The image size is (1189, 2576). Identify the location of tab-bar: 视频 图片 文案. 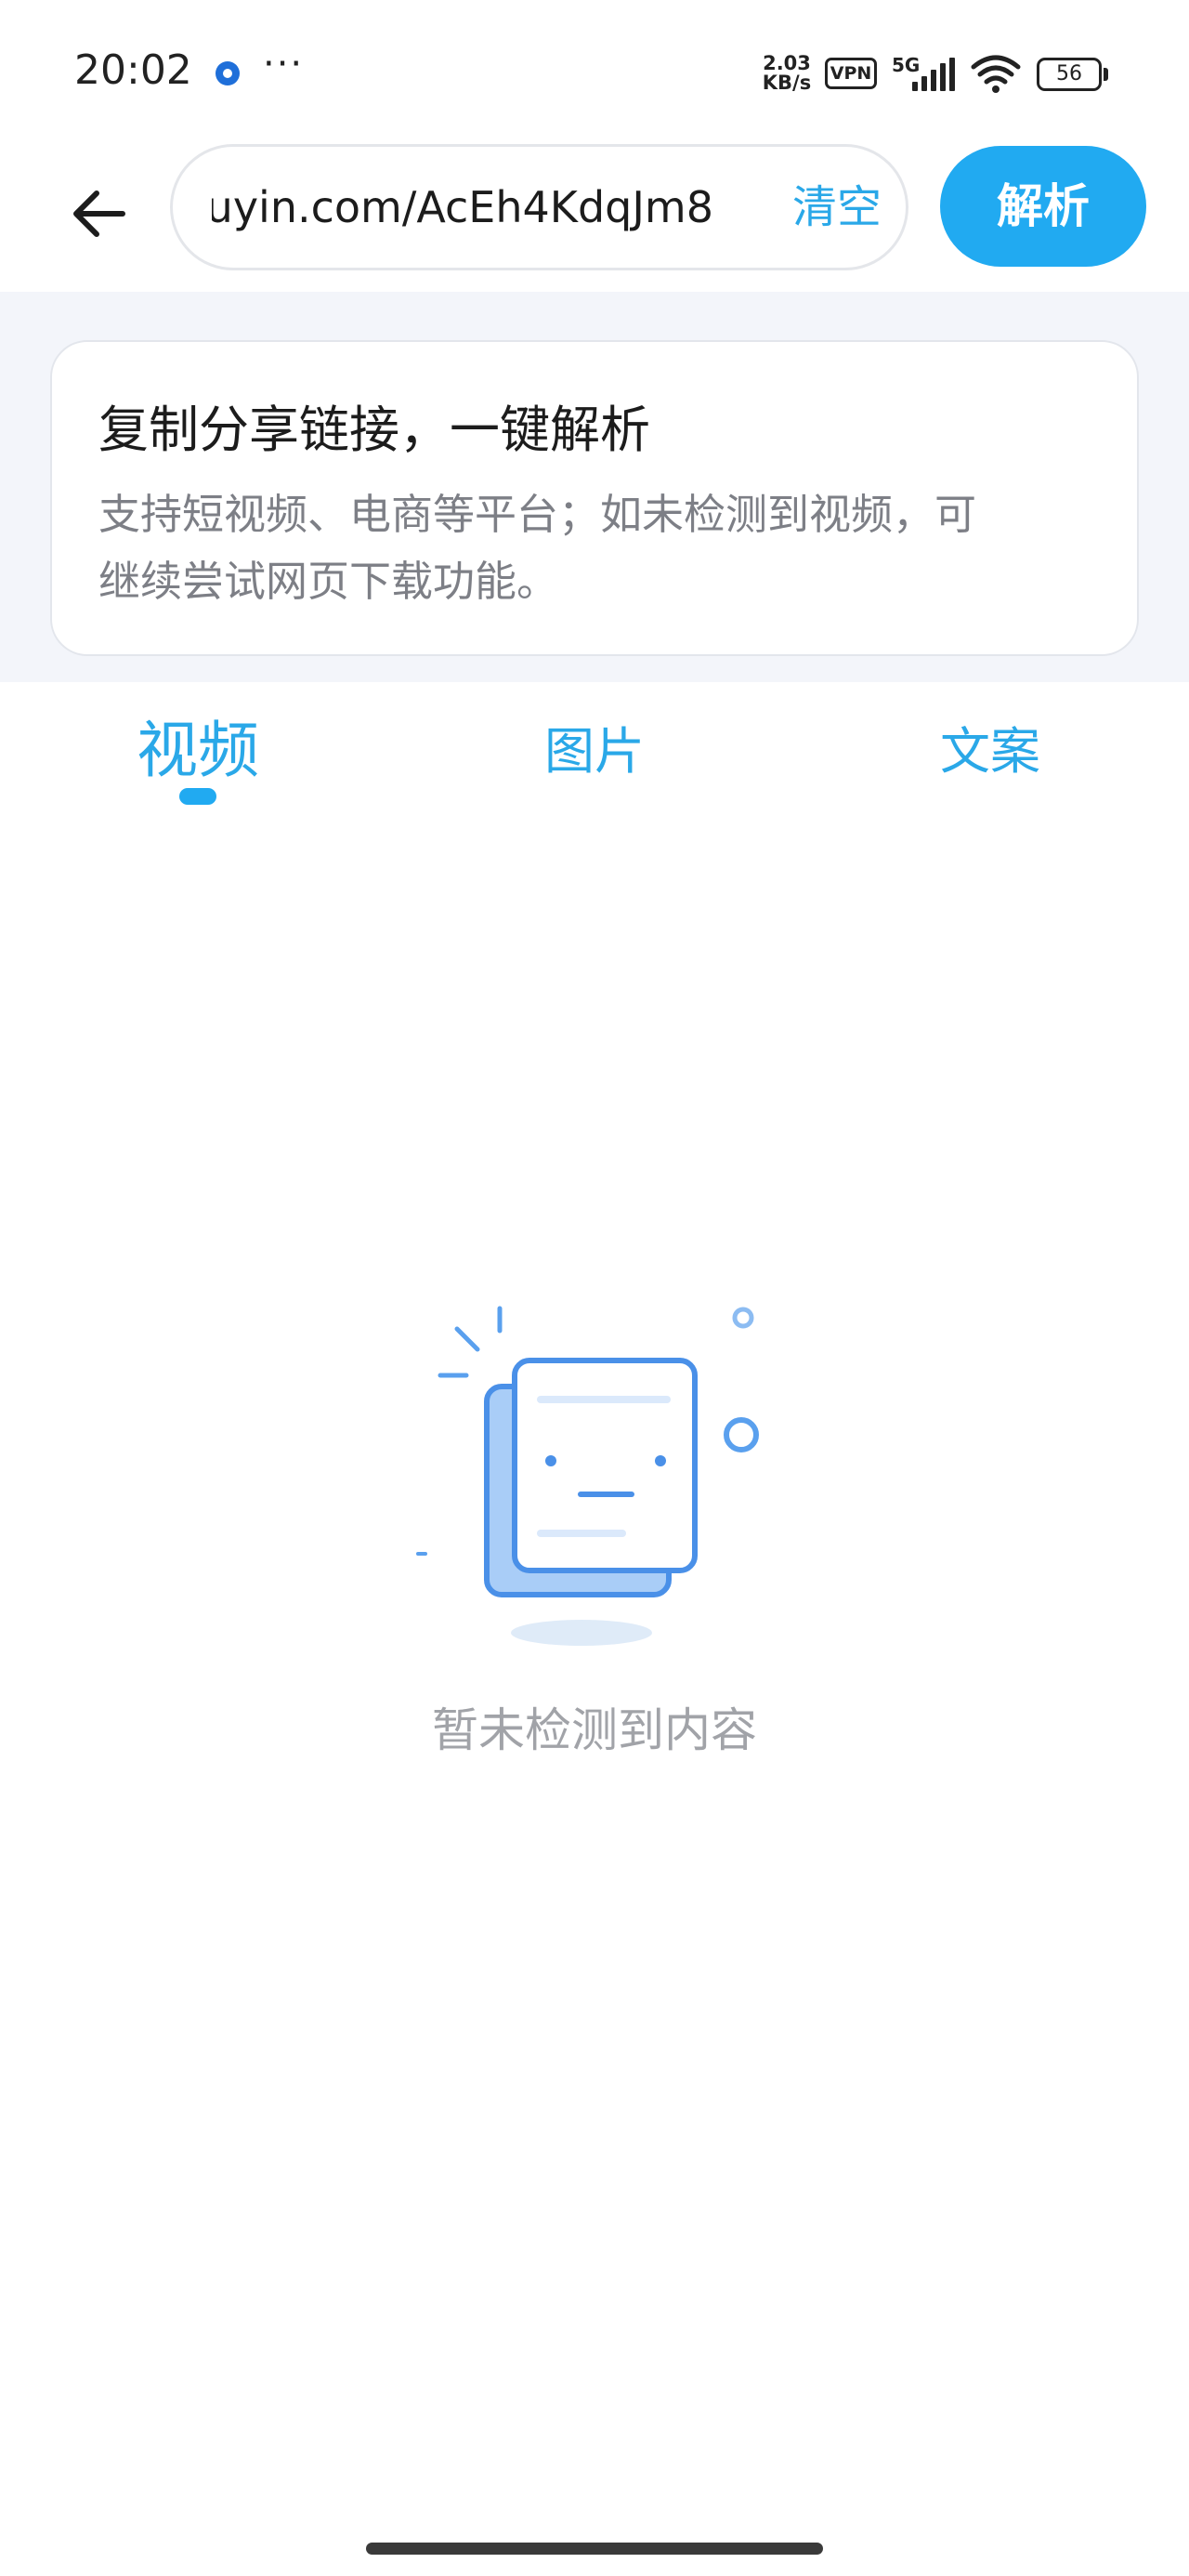
(594, 747).